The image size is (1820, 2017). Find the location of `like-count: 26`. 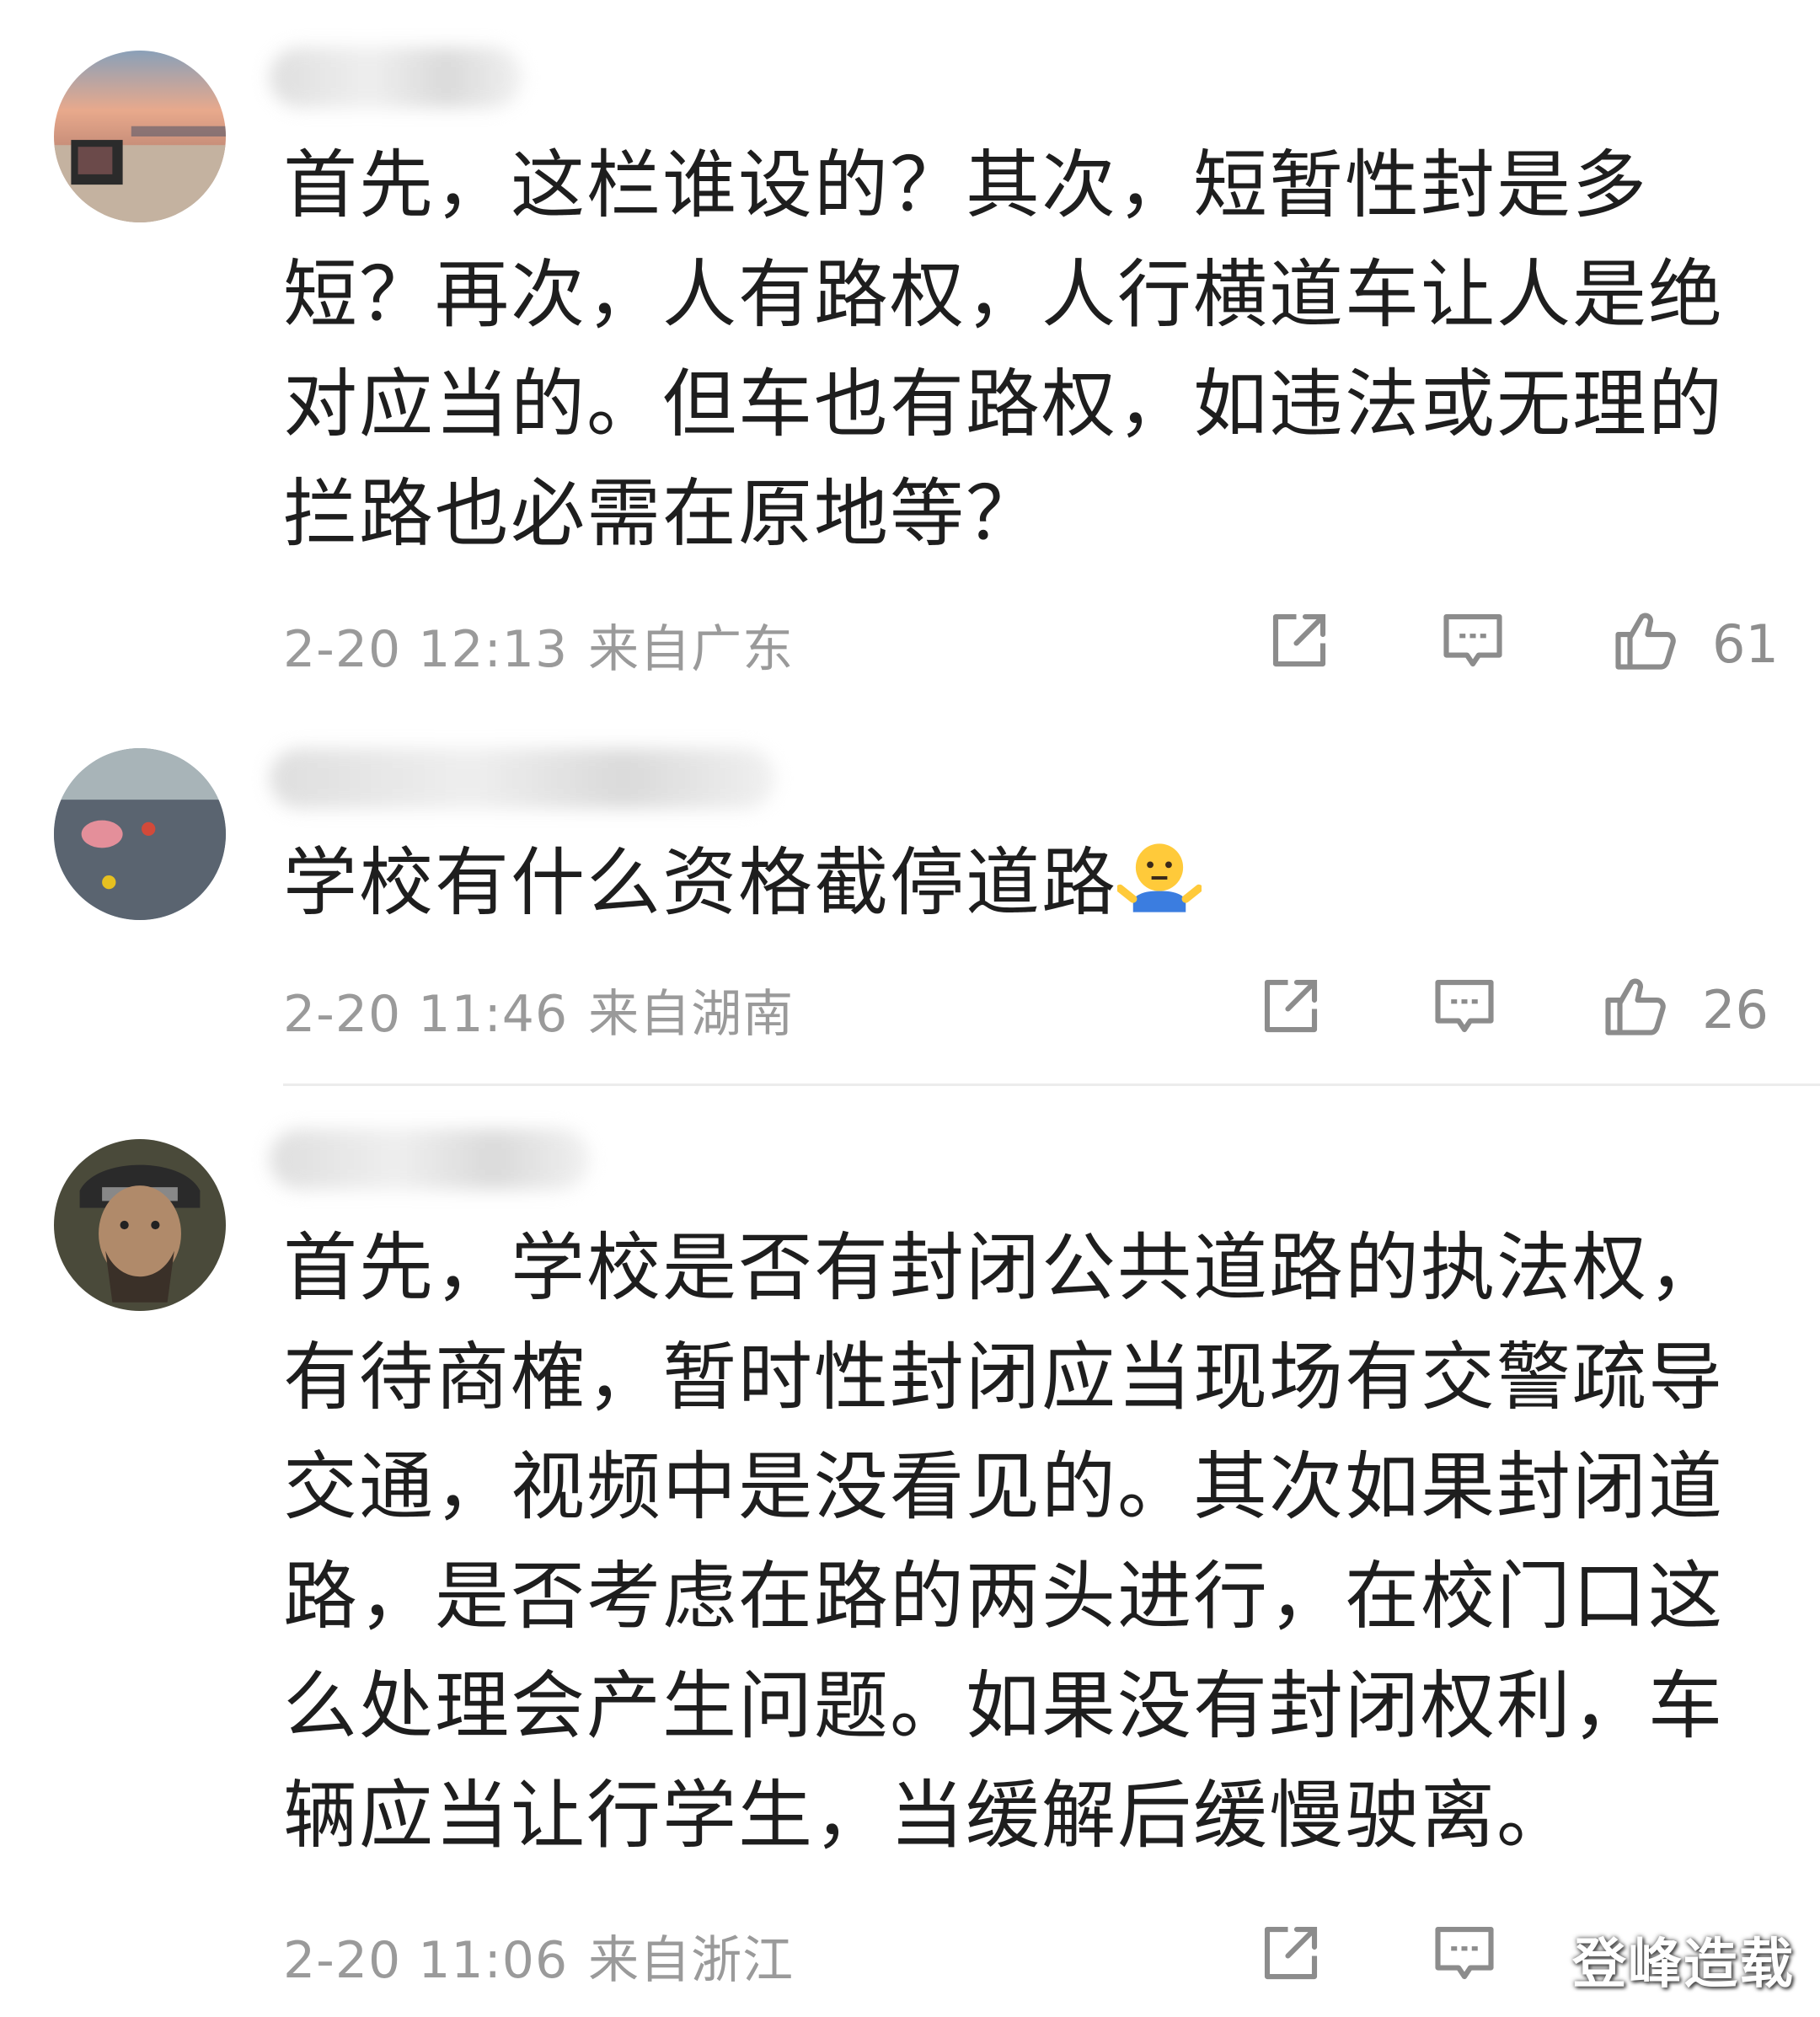

like-count: 26 is located at coordinates (1735, 1010).